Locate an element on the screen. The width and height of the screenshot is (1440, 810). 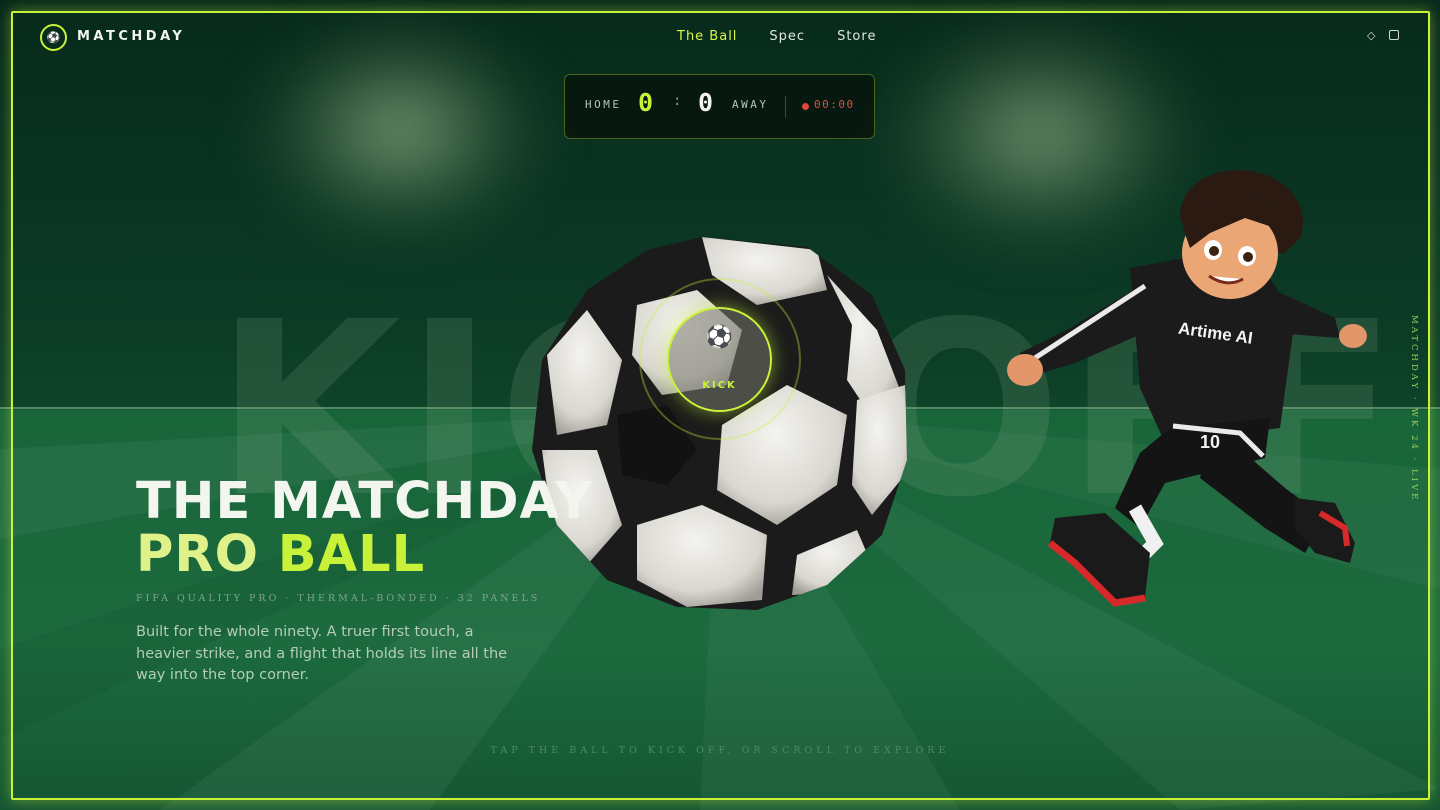
hero-title-pro: PRO is located at coordinates (207, 554).